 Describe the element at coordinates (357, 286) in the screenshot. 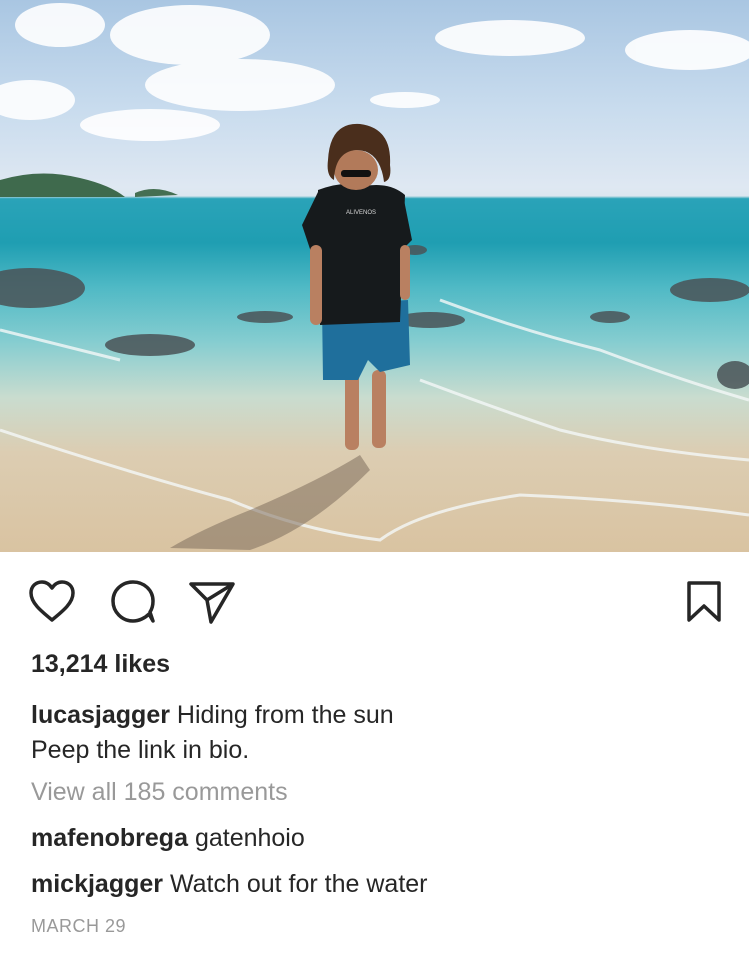

I see `person: ALIVENOS` at that location.